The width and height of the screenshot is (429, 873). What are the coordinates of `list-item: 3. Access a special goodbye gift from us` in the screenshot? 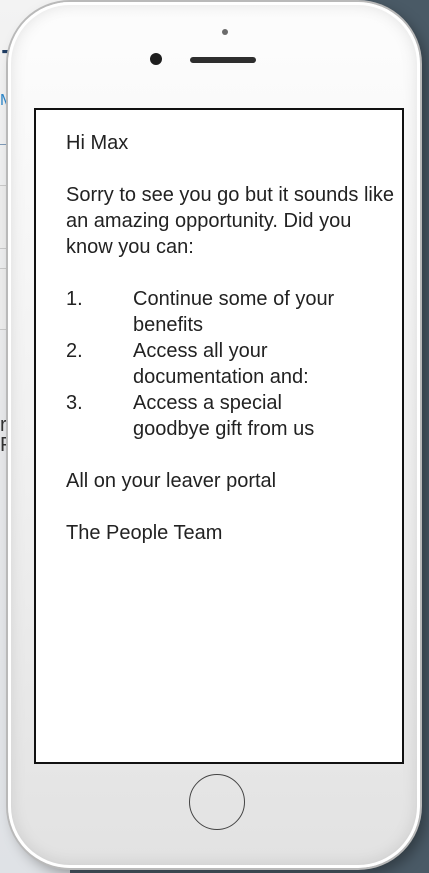 It's located at (231, 416).